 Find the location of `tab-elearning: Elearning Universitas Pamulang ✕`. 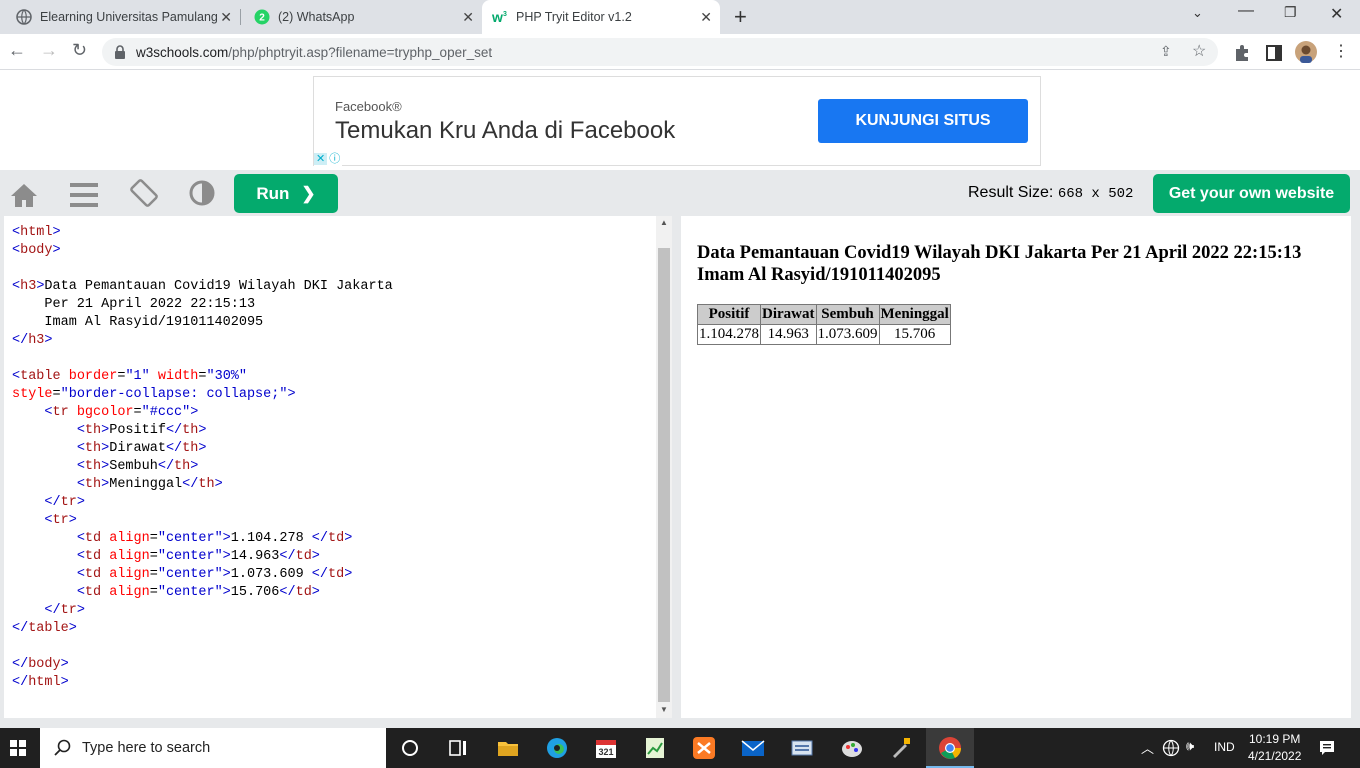

tab-elearning: Elearning Universitas Pamulang ✕ is located at coordinates (120, 17).